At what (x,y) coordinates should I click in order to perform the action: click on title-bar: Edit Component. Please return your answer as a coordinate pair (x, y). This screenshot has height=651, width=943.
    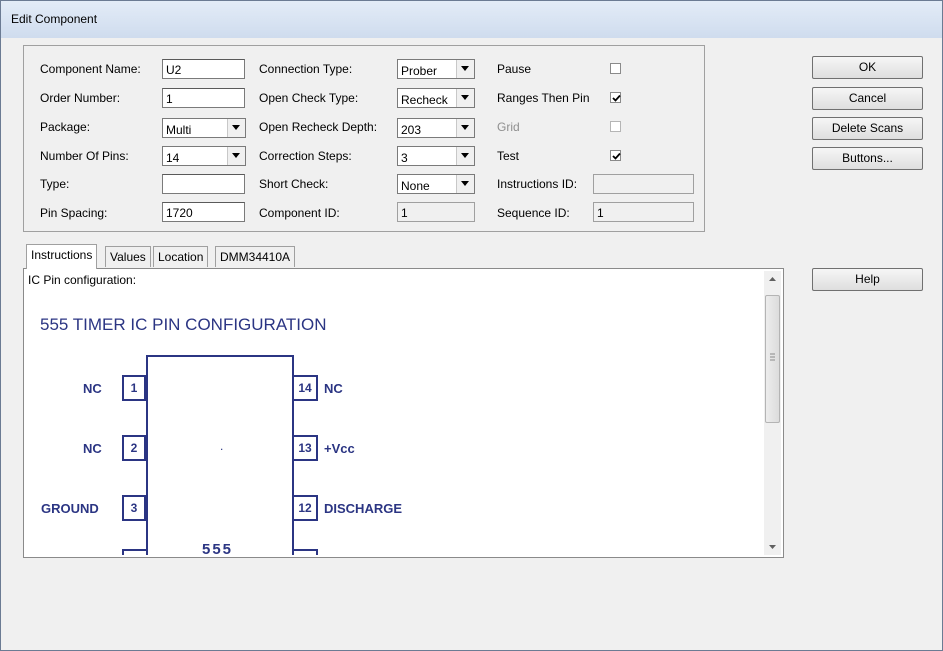
    Looking at the image, I should click on (471, 19).